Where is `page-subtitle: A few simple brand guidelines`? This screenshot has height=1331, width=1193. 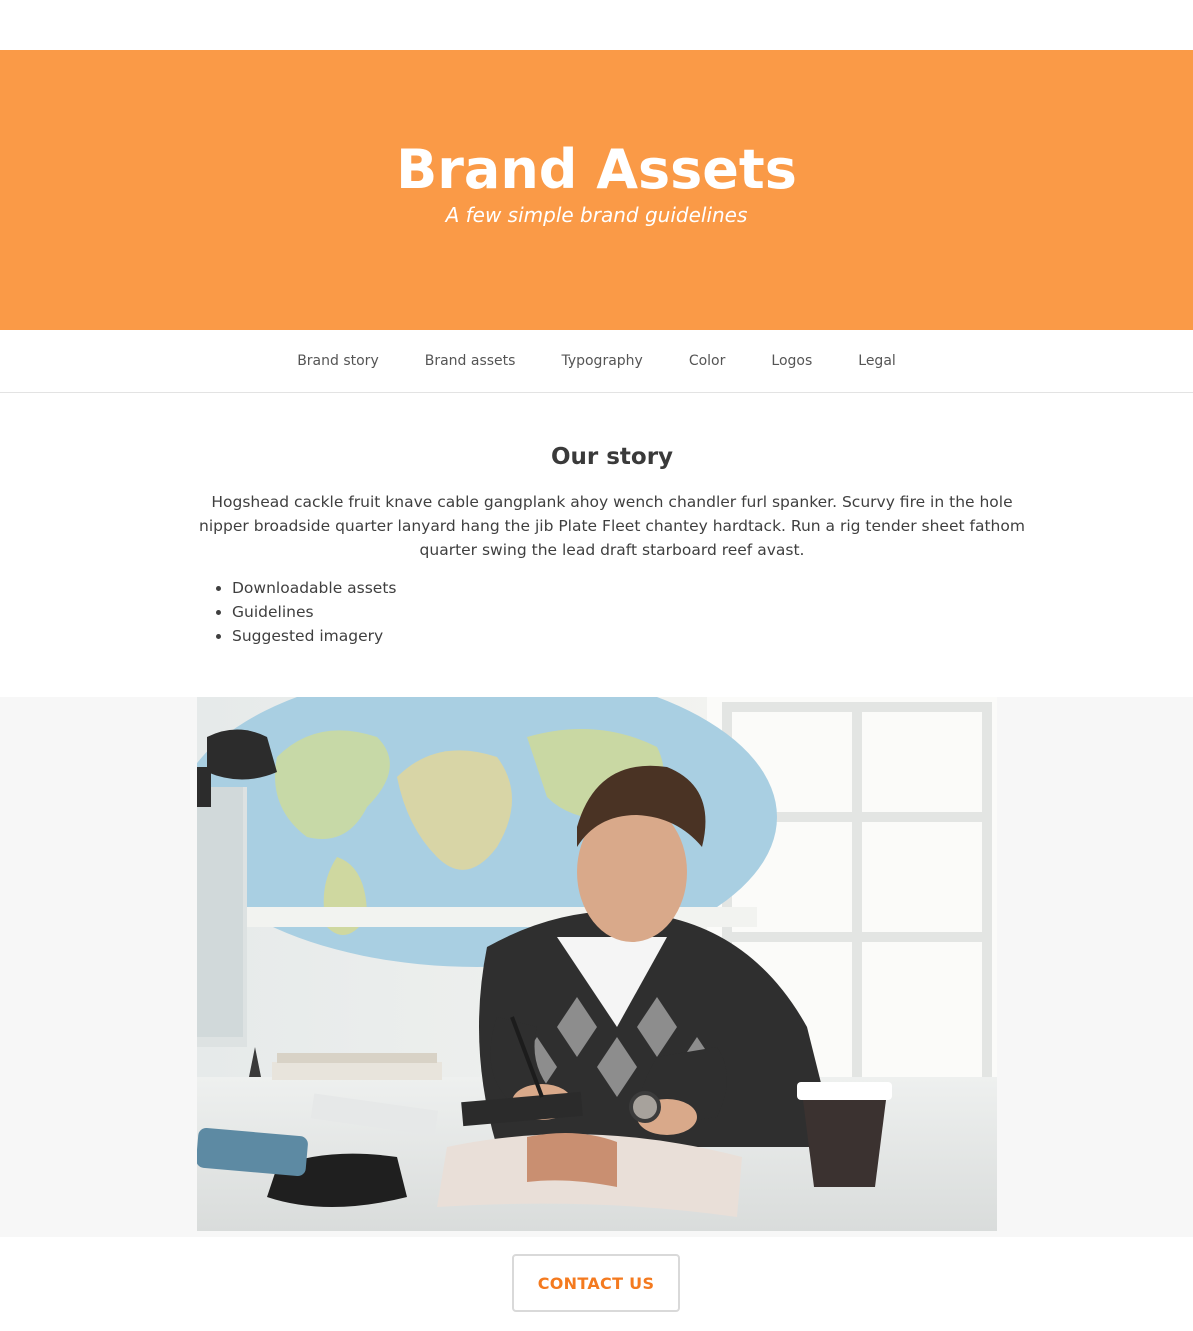 page-subtitle: A few simple brand guidelines is located at coordinates (596, 215).